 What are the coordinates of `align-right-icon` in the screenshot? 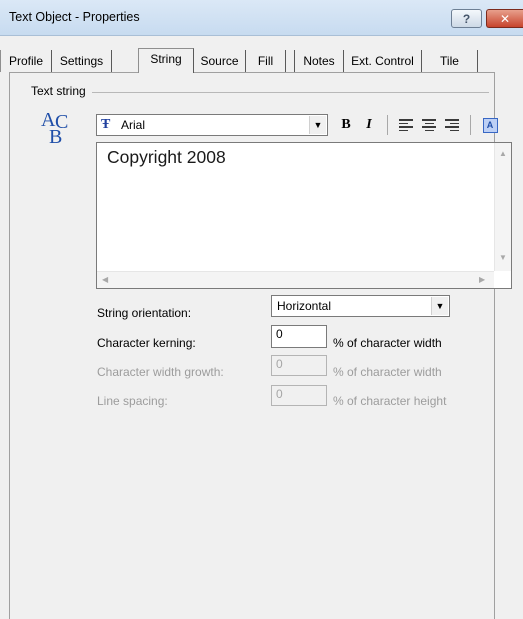 It's located at (452, 125).